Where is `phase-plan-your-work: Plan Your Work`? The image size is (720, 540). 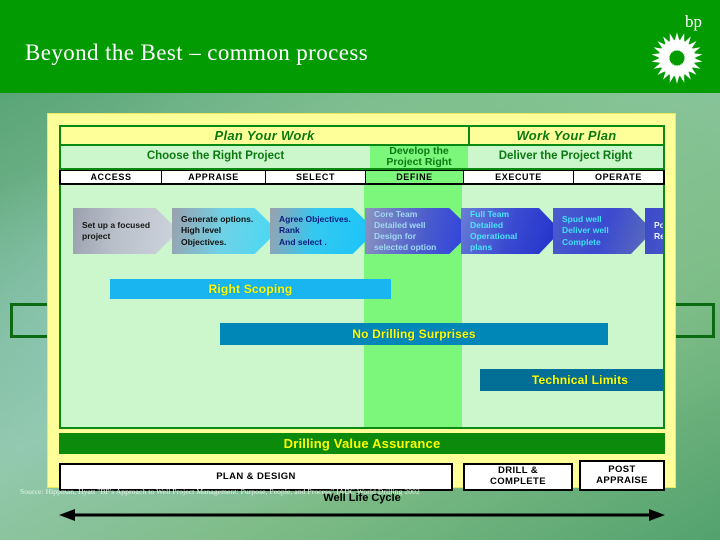 phase-plan-your-work: Plan Your Work is located at coordinates (264, 135).